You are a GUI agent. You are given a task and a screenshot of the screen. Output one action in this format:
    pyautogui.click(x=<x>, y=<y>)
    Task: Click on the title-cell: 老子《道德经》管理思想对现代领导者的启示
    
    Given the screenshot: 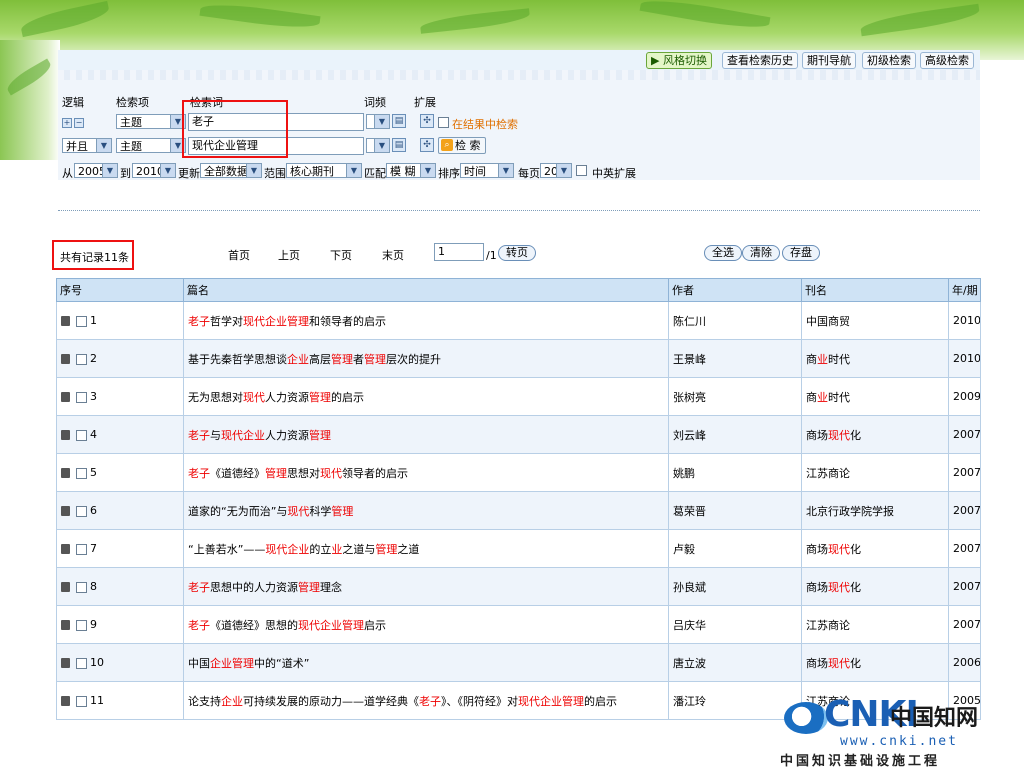 What is the action you would take?
    pyautogui.click(x=426, y=472)
    